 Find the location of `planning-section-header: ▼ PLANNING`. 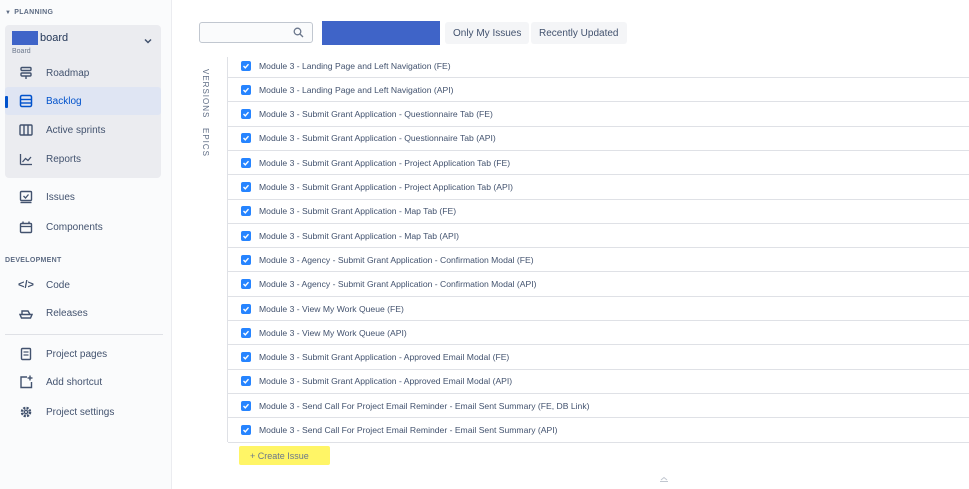

planning-section-header: ▼ PLANNING is located at coordinates (29, 12).